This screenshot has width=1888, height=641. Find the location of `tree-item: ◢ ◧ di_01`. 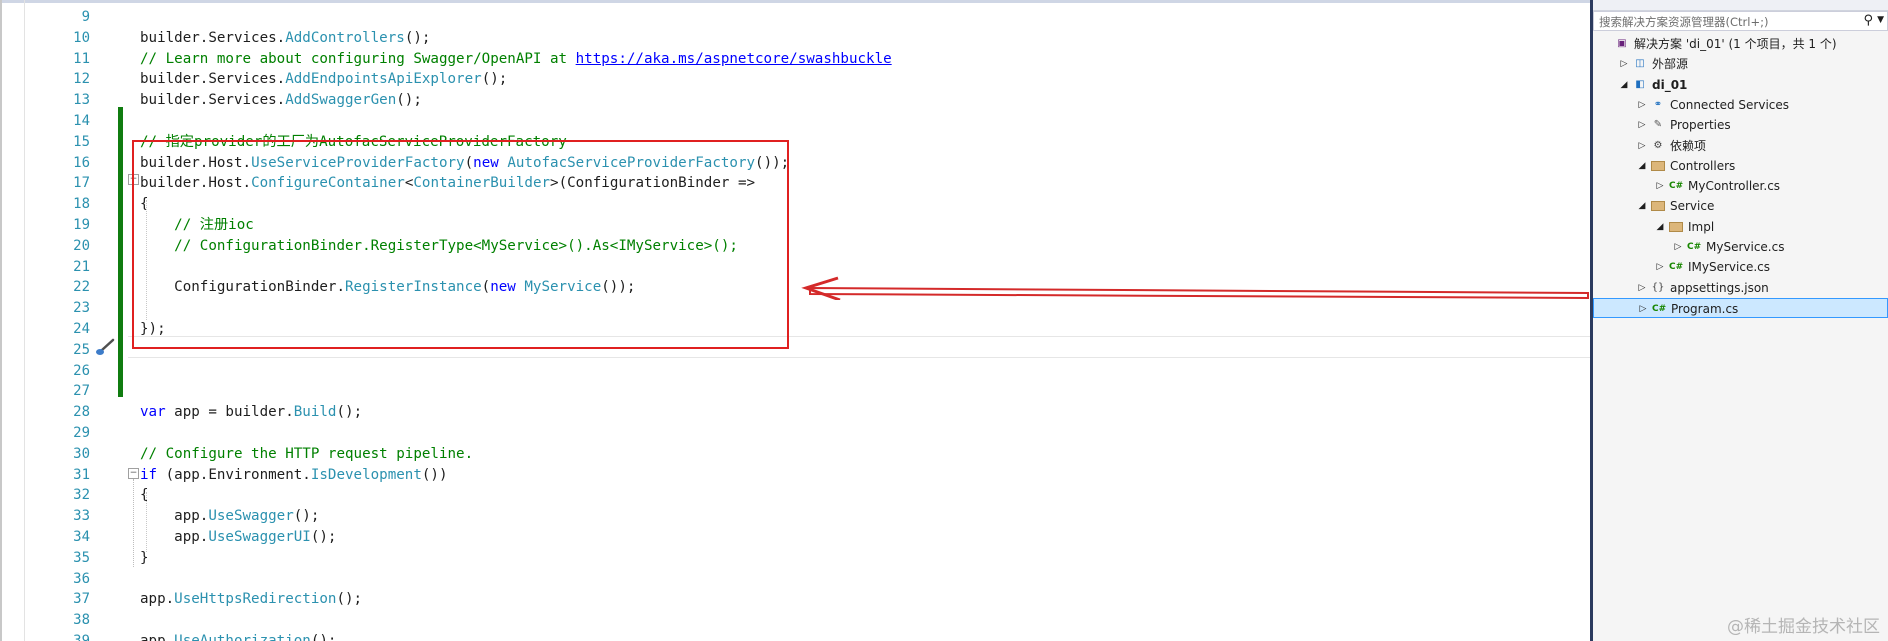

tree-item: ◢ ◧ di_01 is located at coordinates (1740, 85).